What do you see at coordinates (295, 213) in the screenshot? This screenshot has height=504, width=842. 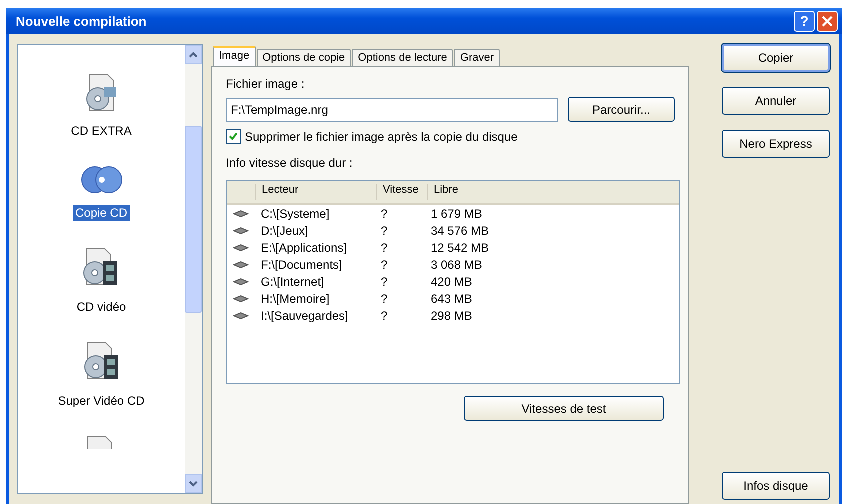 I see `table-cell-text: C:\[Systeme]` at bounding box center [295, 213].